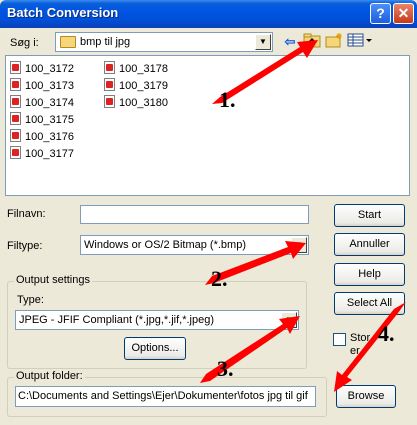 The image size is (417, 425). What do you see at coordinates (380, 13) in the screenshot?
I see `help-title-button: ?` at bounding box center [380, 13].